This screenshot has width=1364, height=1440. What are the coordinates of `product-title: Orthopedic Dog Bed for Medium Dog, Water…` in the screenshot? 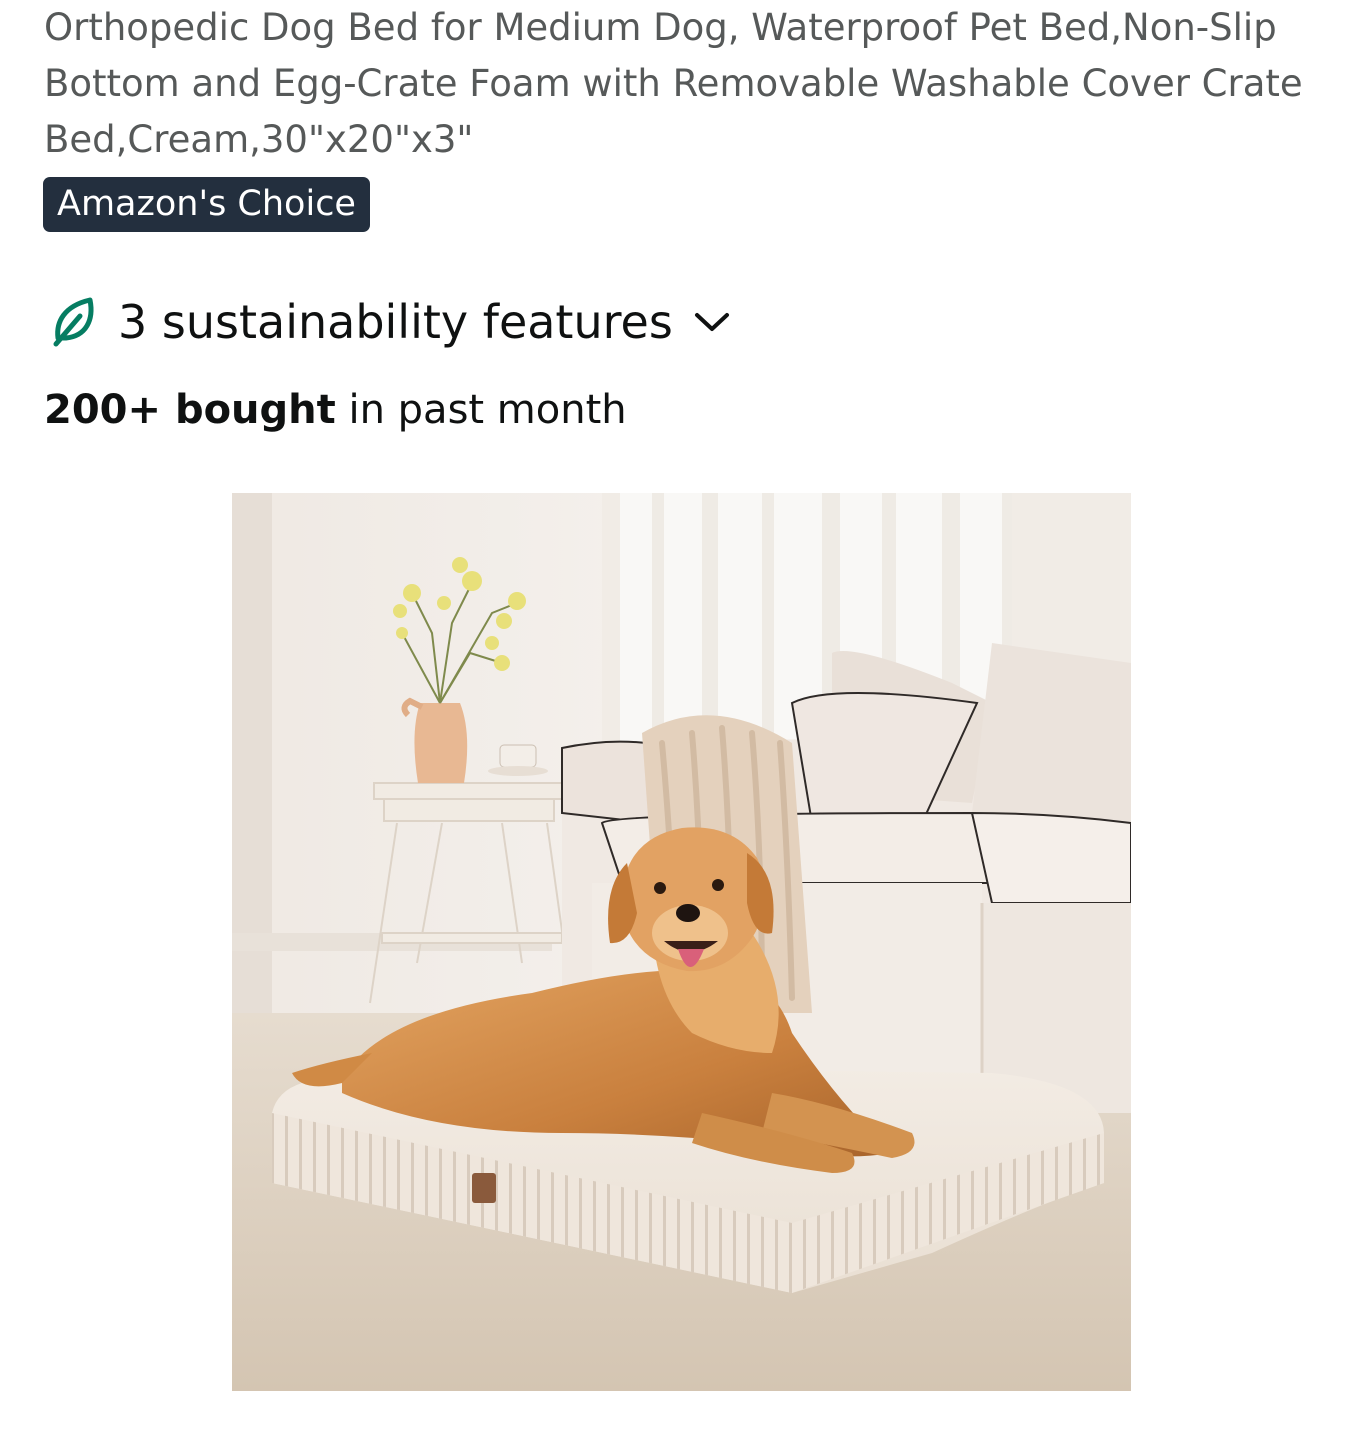 It's located at (673, 83).